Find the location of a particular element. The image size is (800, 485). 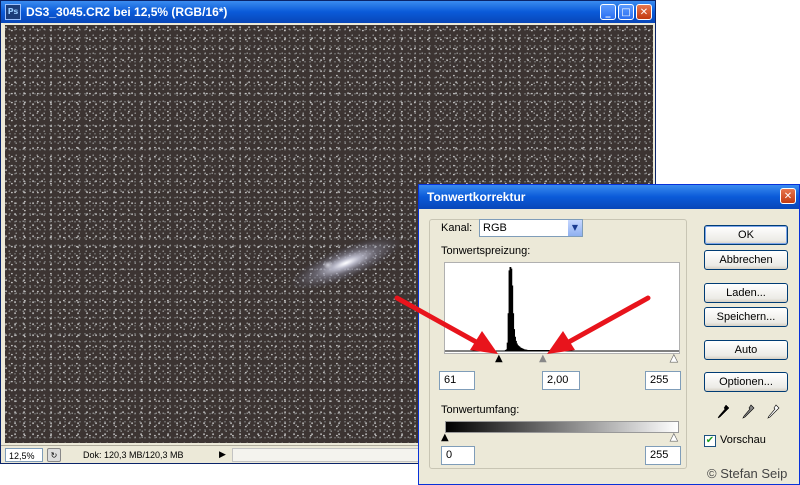

gray-eyedropper-icon is located at coordinates (748, 412).